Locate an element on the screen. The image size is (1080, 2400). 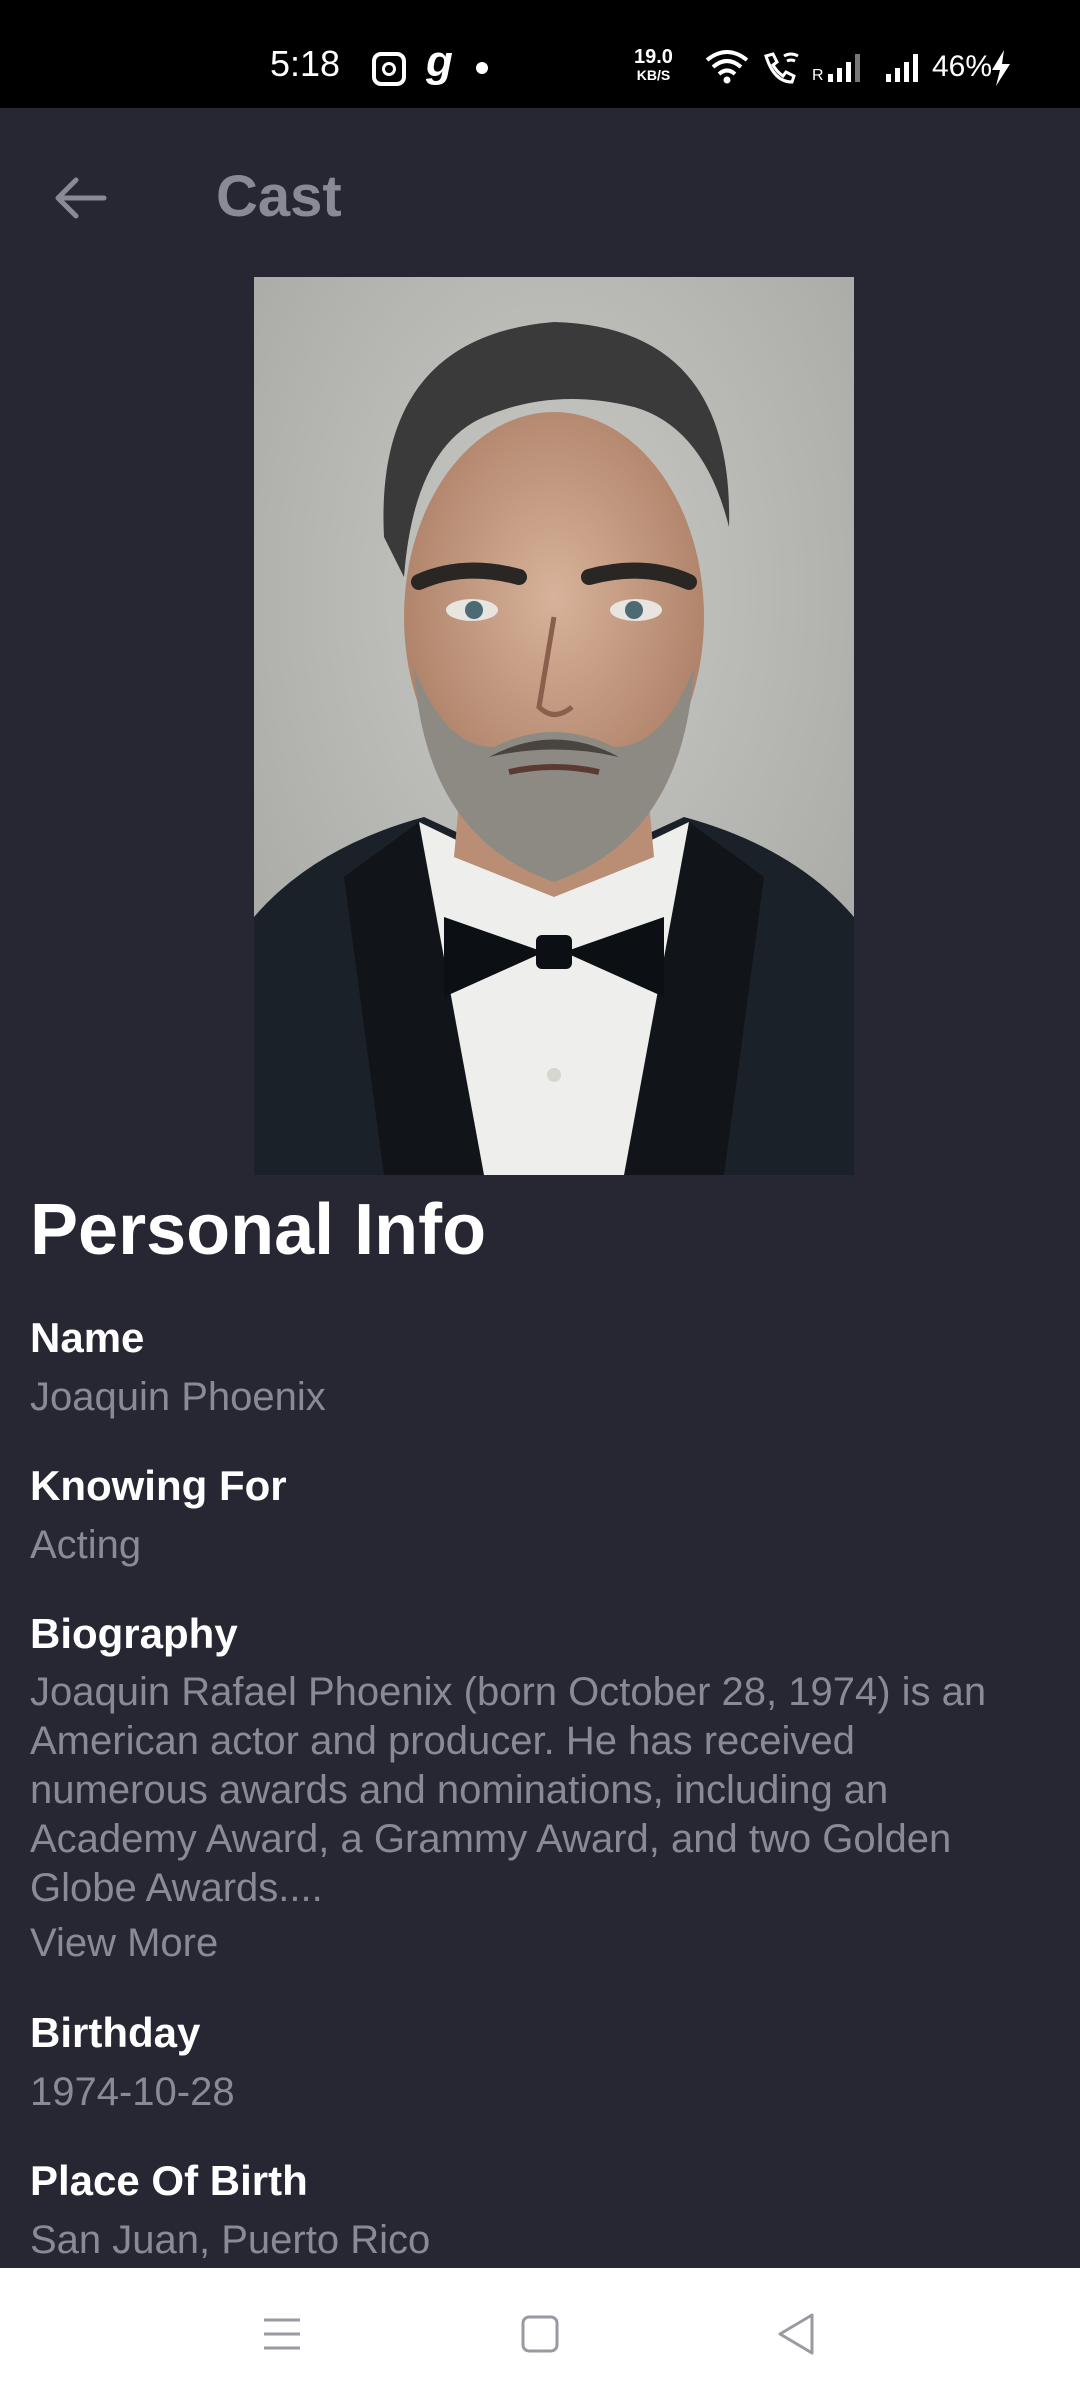
name-label: Name is located at coordinates (87, 1337).